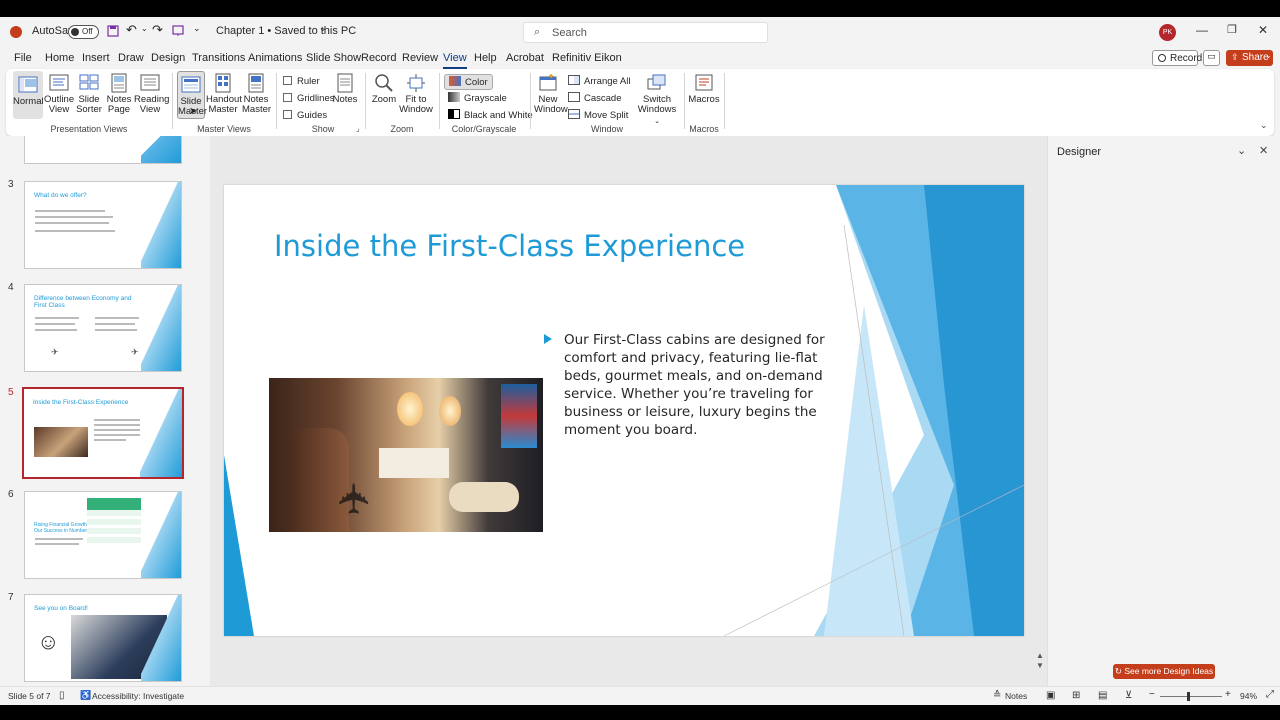 This screenshot has width=1280, height=720. What do you see at coordinates (551, 94) in the screenshot?
I see `new-window-button: New Window` at bounding box center [551, 94].